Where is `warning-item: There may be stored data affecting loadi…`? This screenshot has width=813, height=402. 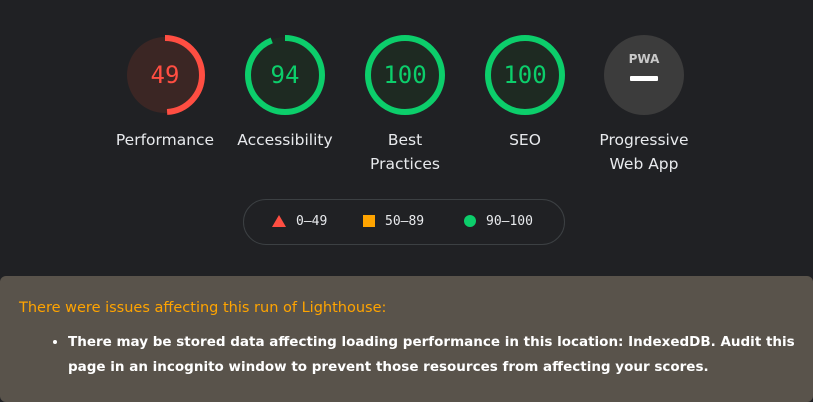 warning-item: There may be stored data affecting loadi… is located at coordinates (440, 355).